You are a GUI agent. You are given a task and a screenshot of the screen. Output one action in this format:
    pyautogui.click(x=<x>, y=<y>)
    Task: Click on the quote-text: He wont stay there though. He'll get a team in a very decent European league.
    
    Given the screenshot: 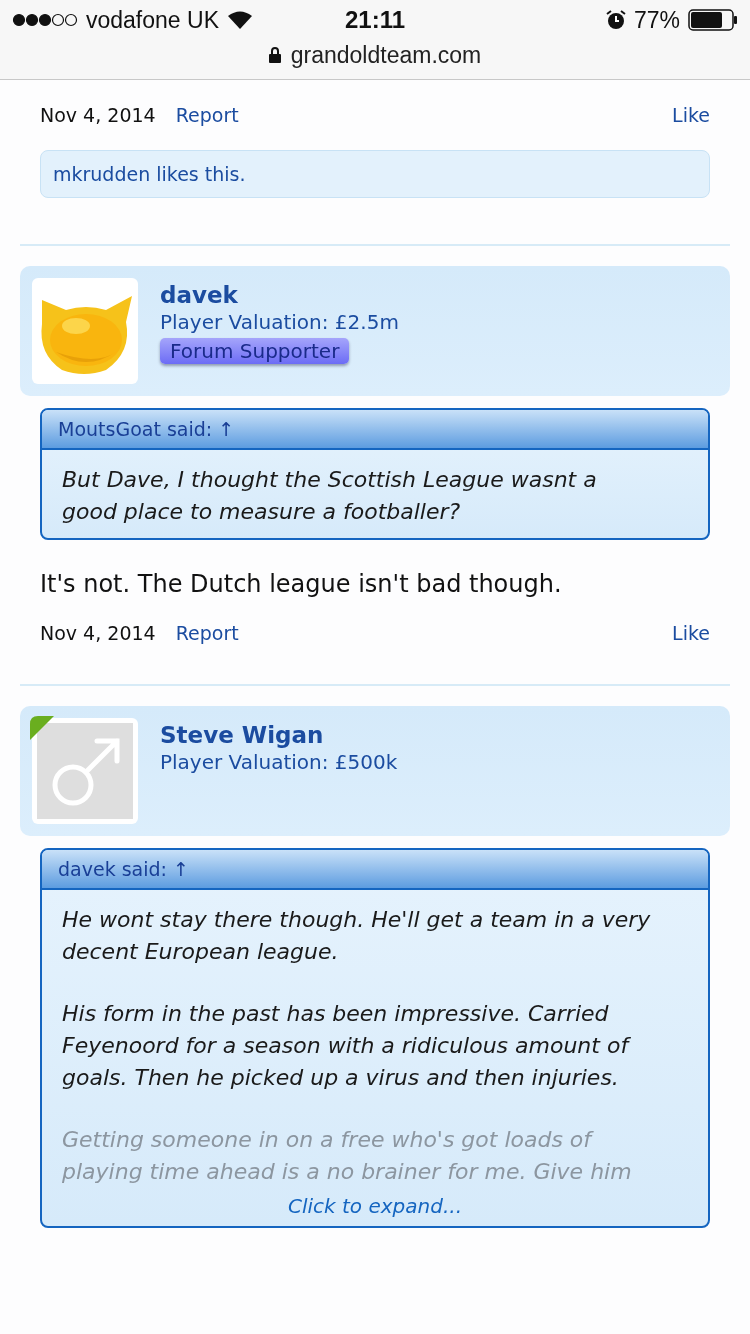 What is the action you would take?
    pyautogui.click(x=357, y=936)
    